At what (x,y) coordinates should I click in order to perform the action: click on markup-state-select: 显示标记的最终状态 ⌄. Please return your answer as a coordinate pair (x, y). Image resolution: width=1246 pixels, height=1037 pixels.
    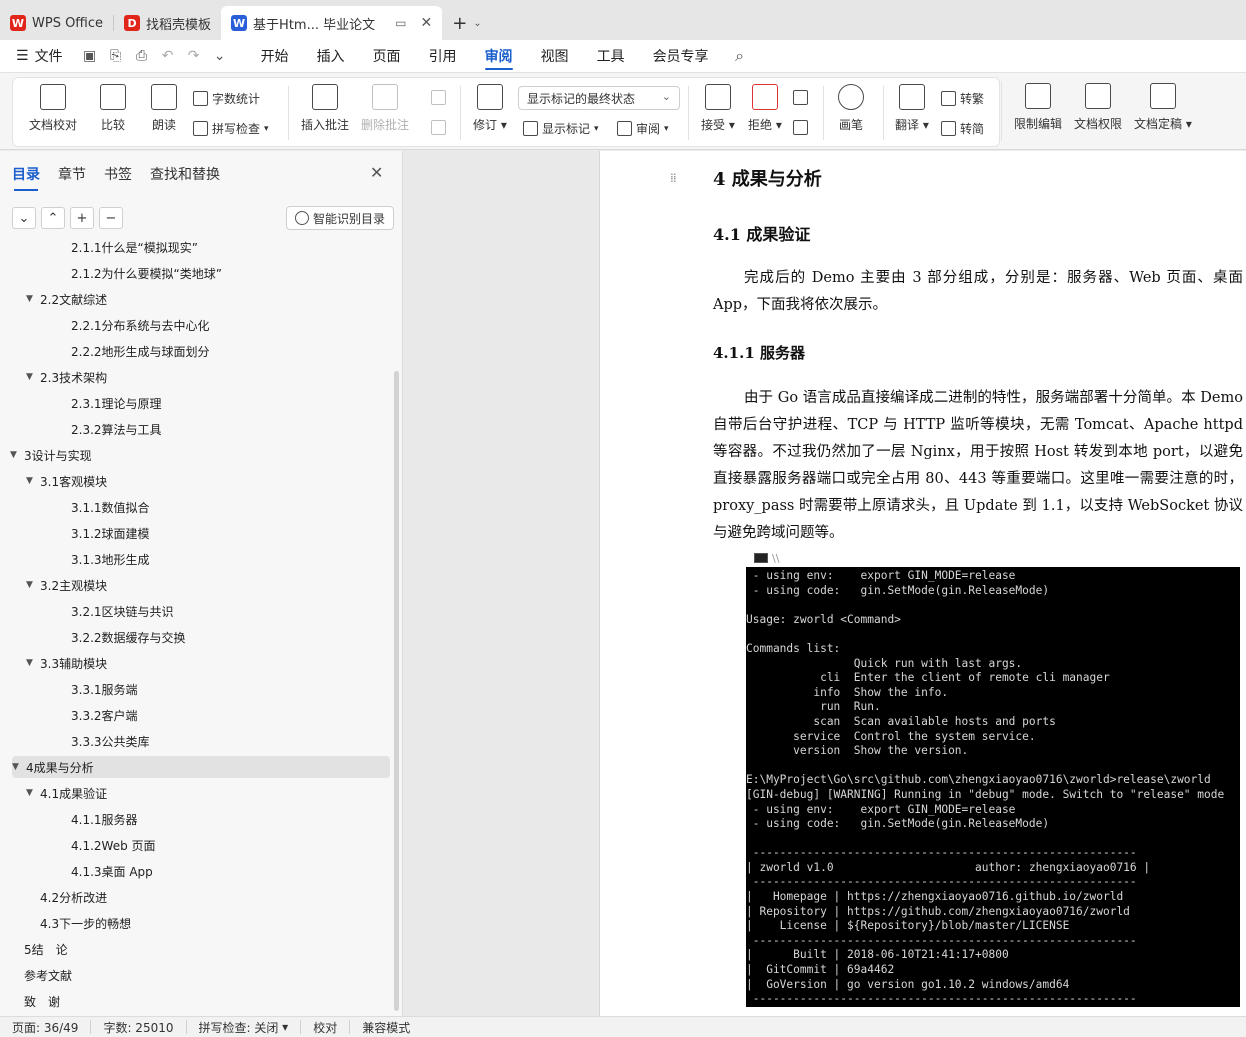
    Looking at the image, I should click on (599, 98).